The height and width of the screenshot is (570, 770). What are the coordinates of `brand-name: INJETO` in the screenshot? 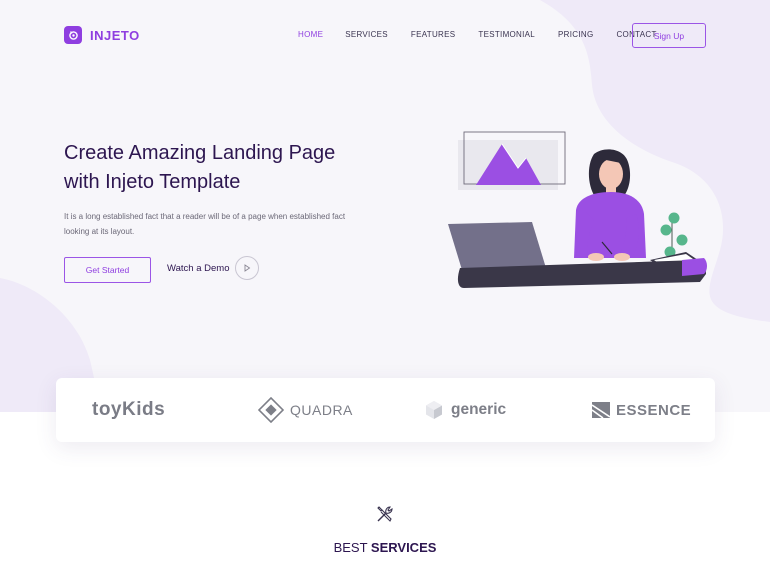 It's located at (115, 35).